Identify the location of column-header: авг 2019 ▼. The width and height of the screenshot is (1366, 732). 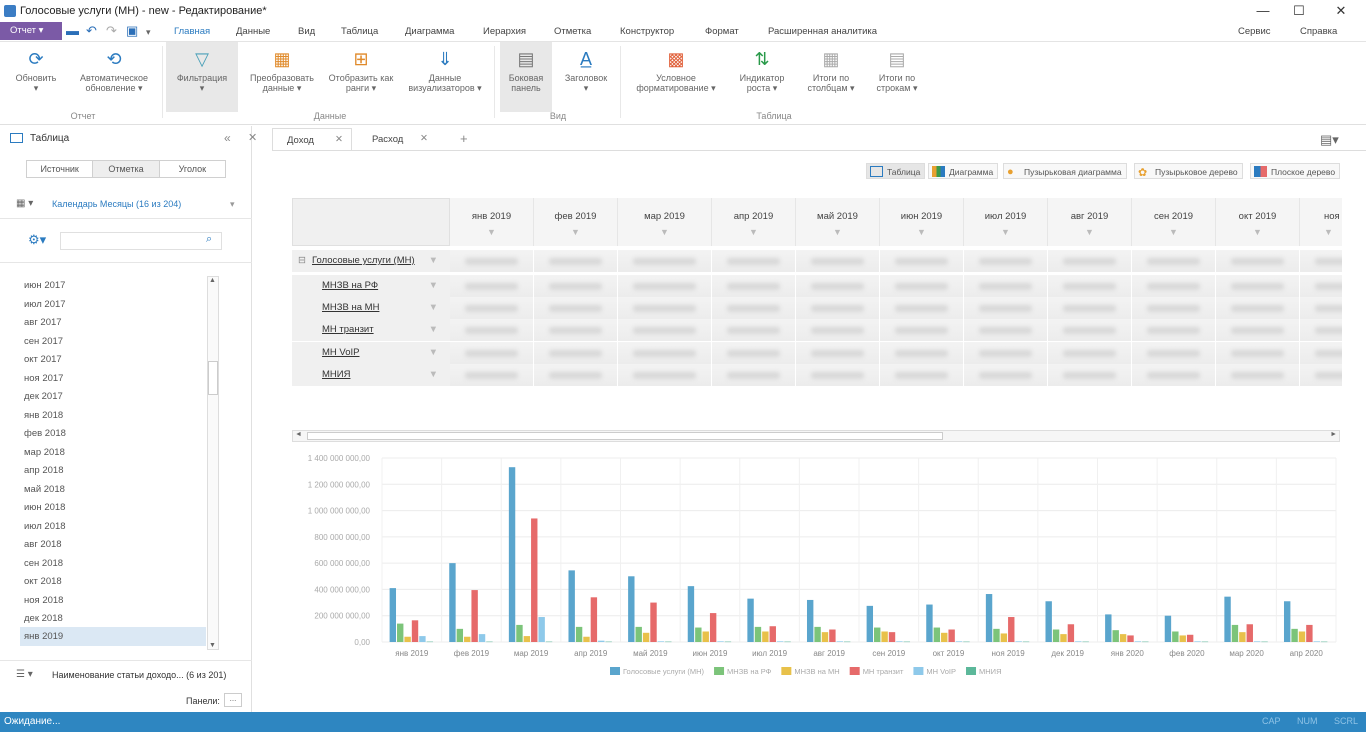
(1090, 222).